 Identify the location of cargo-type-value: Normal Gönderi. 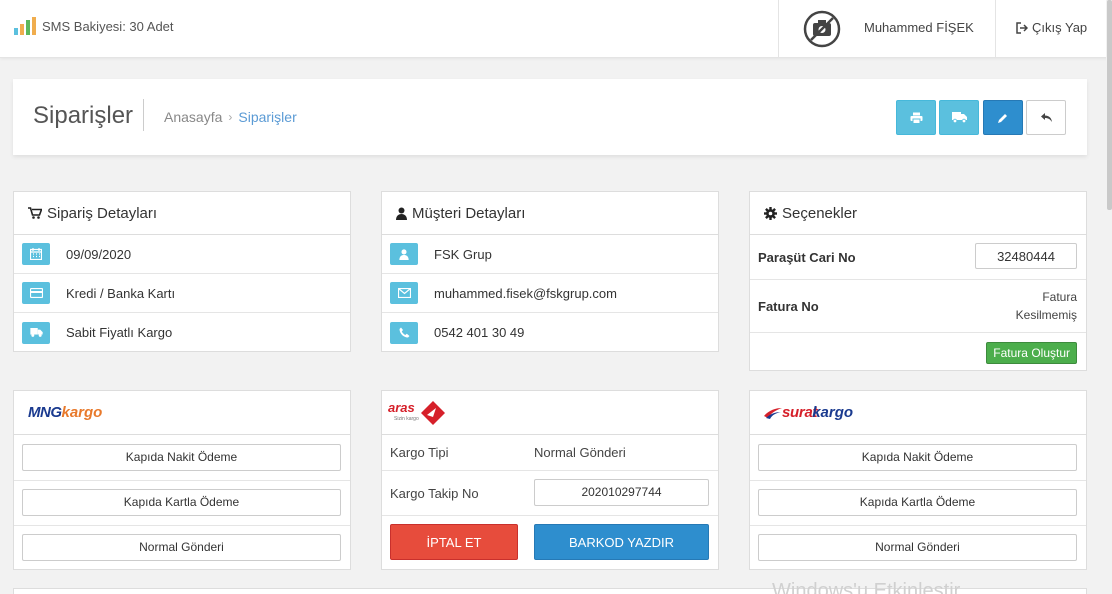
(580, 452).